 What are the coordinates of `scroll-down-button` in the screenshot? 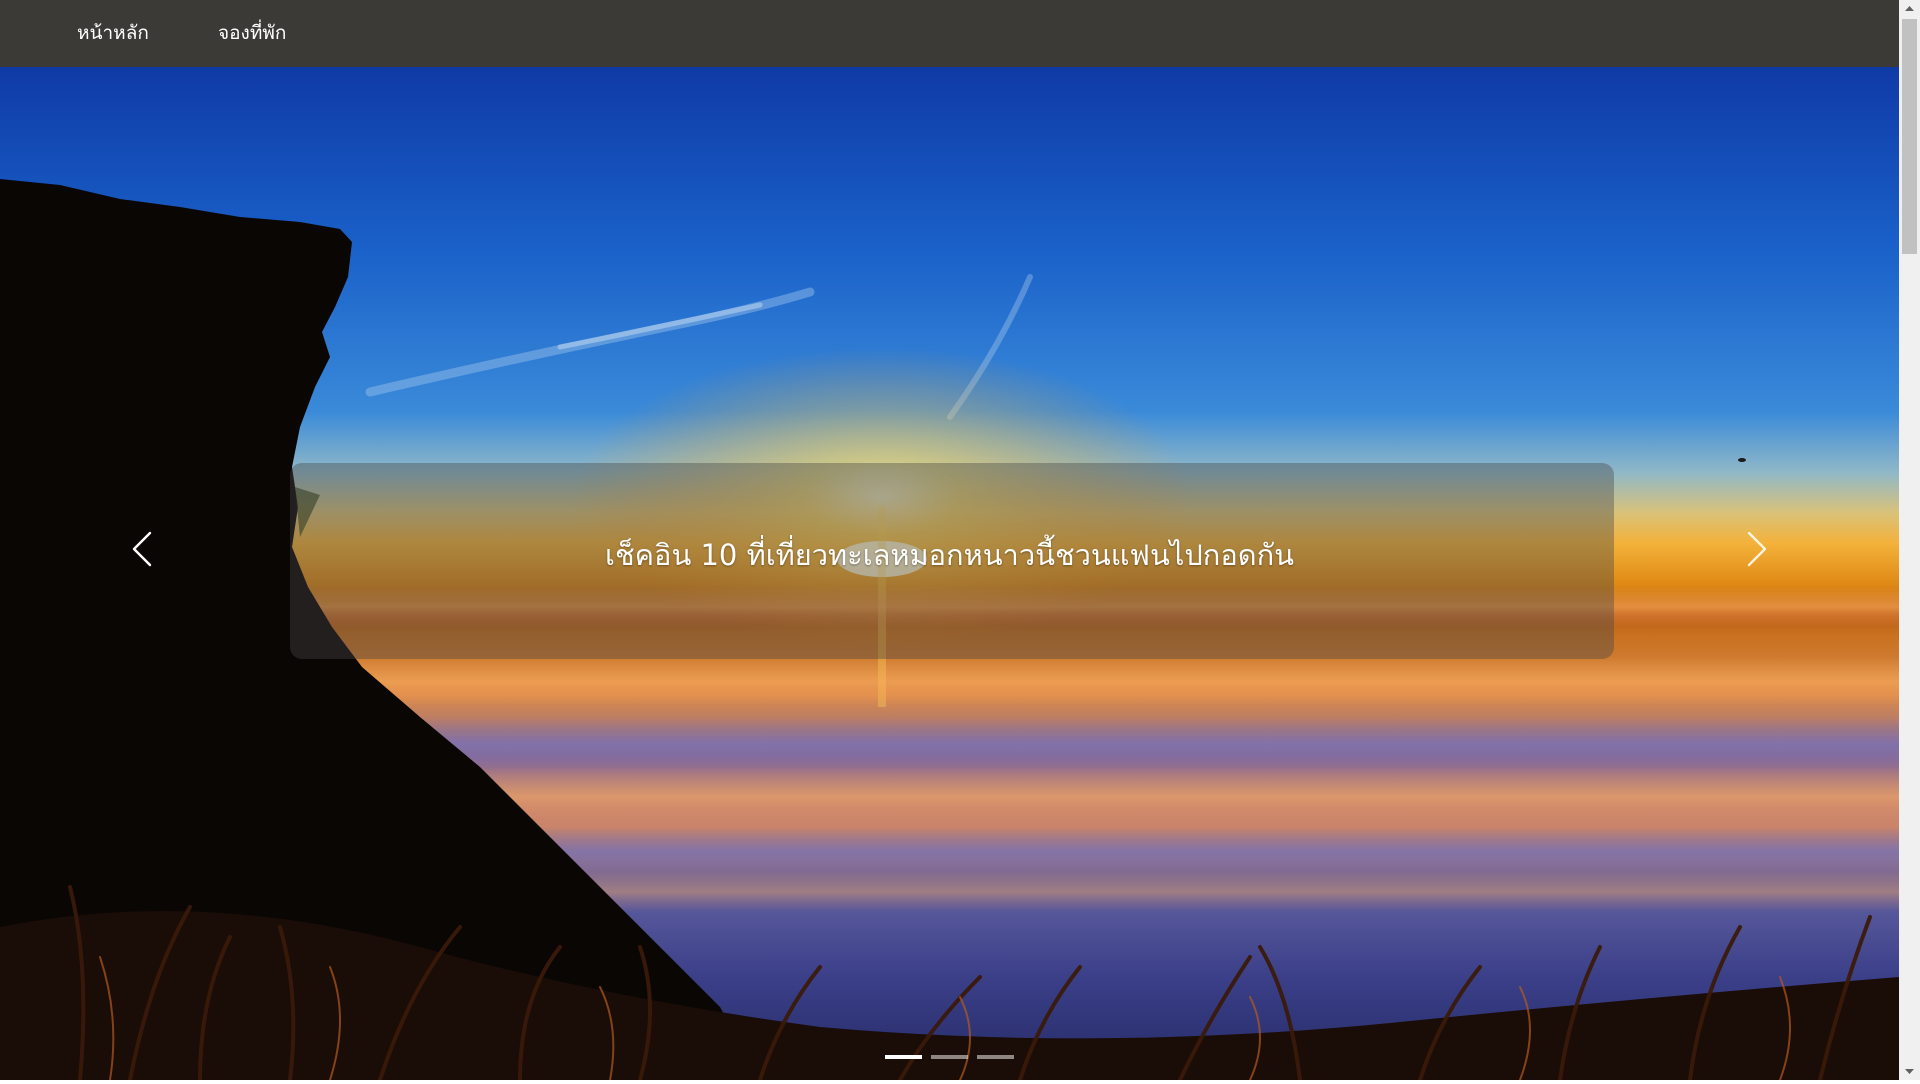 It's located at (1909, 1071).